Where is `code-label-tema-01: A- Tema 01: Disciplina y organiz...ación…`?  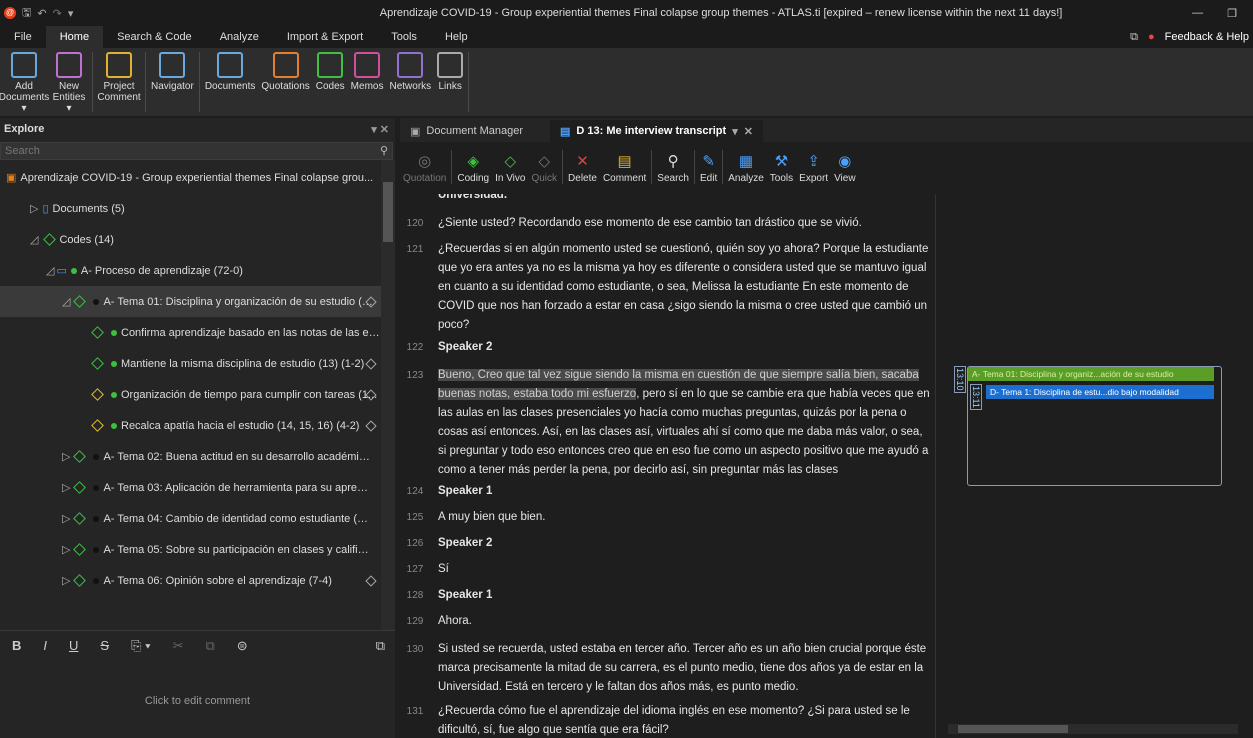
code-label-tema-01: A- Tema 01: Disciplina y organiz...ación… is located at coordinates (1091, 374).